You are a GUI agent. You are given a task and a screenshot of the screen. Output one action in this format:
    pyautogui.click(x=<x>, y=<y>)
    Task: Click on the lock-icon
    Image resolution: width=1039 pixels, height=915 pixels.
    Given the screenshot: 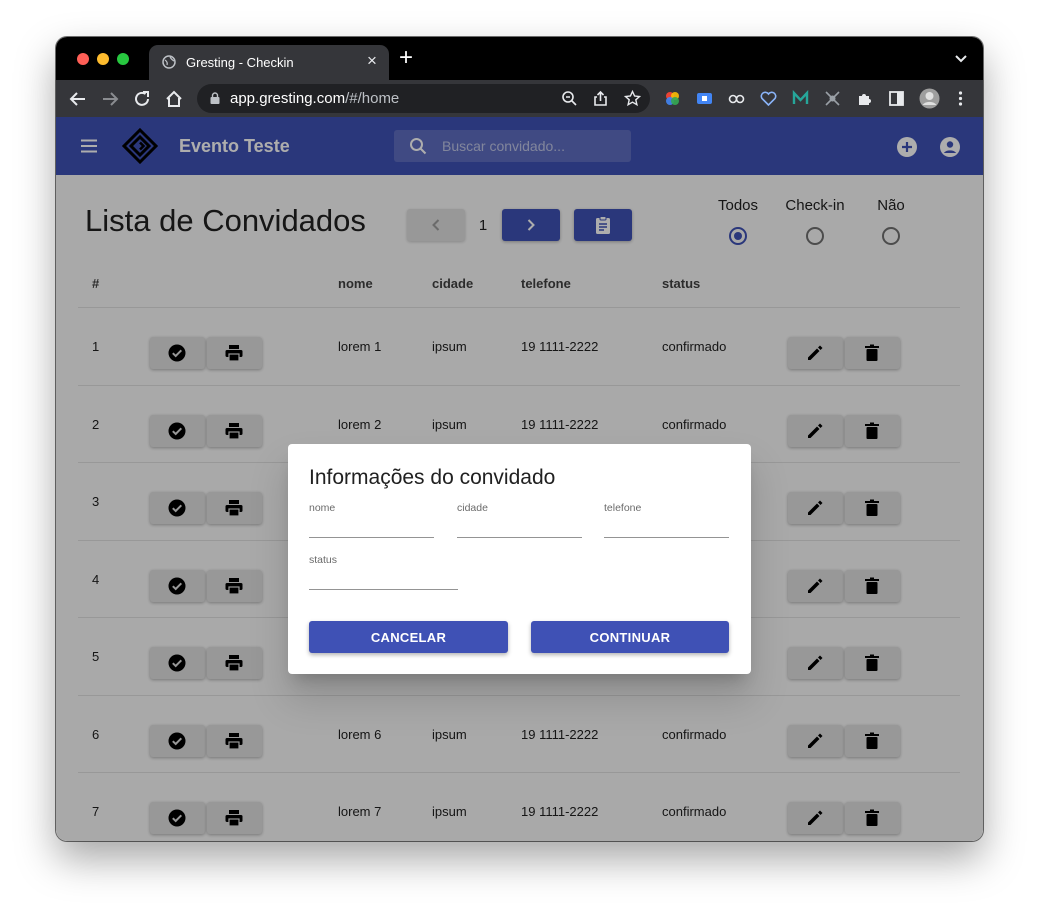 What is the action you would take?
    pyautogui.click(x=215, y=98)
    